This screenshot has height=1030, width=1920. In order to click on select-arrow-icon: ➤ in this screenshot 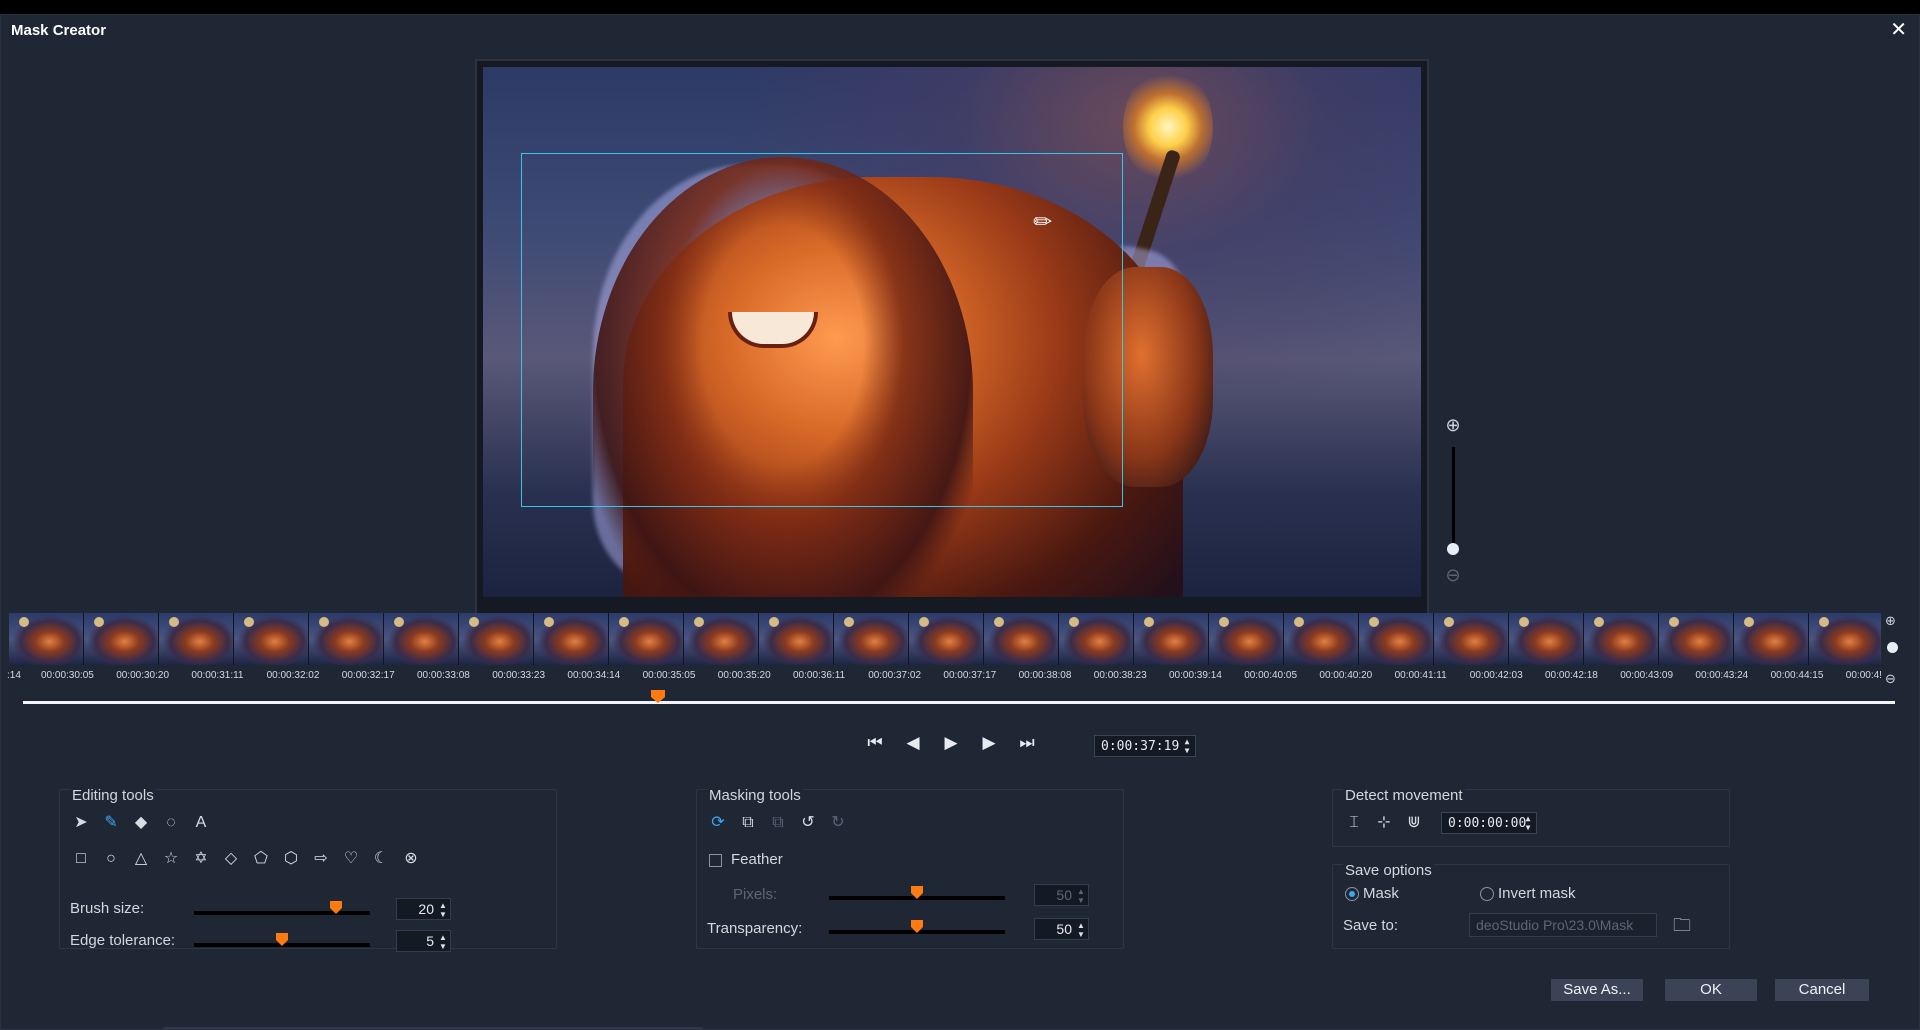, I will do `click(81, 823)`.